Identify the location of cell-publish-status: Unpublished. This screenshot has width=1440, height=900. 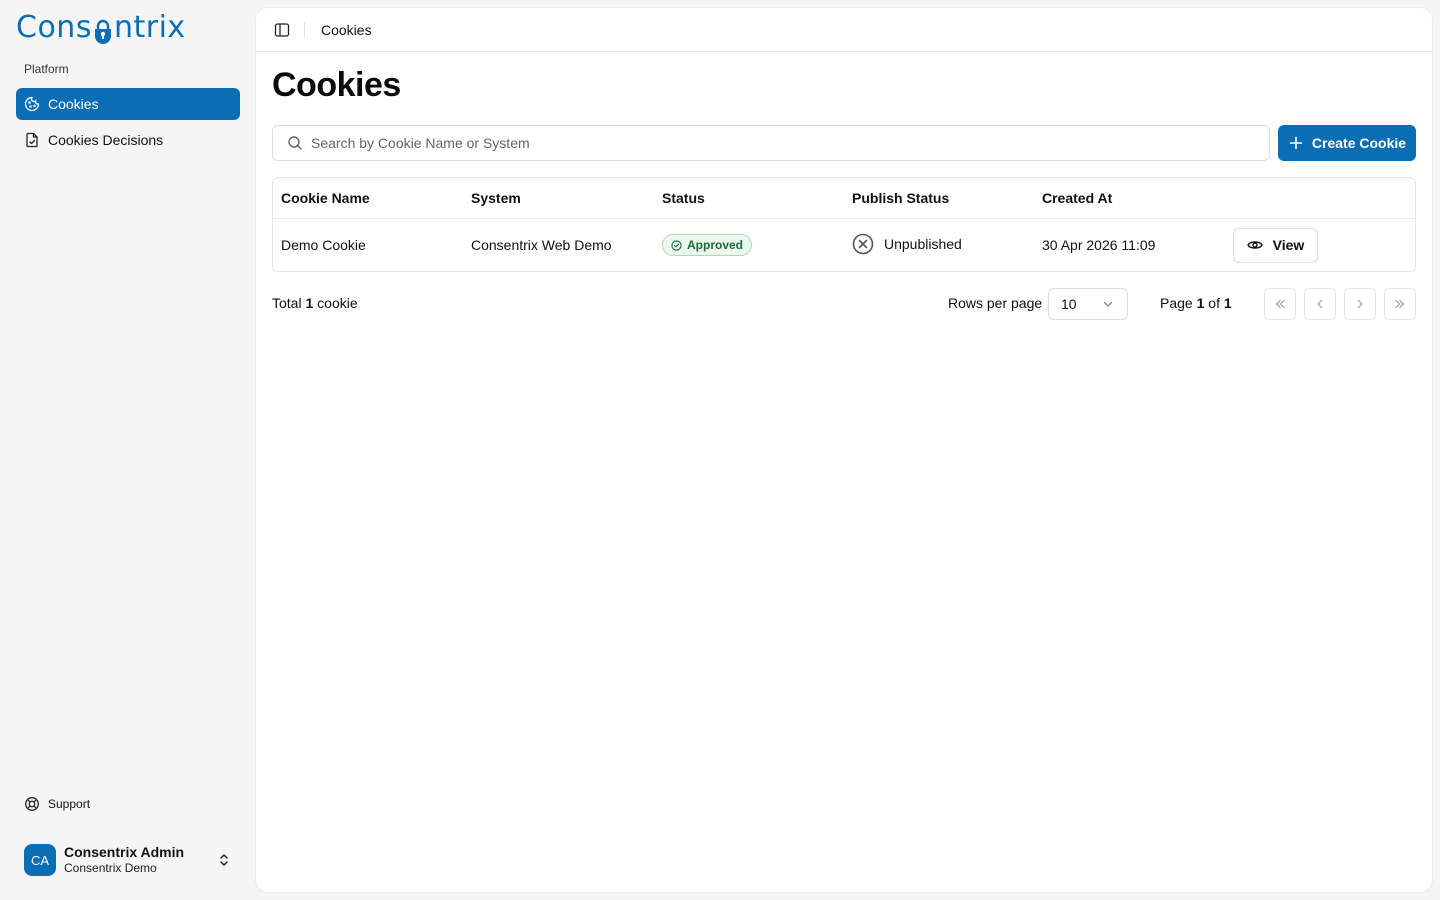
(939, 245).